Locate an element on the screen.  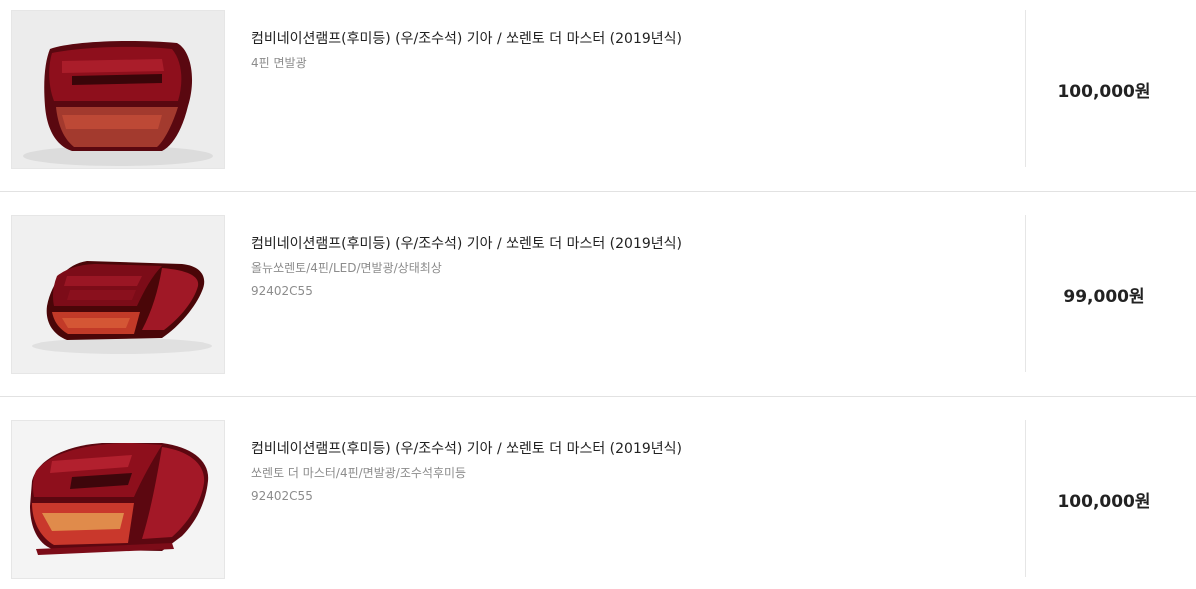
product-description: 쏘렌토 더 마스터/4핀/면발광/조수석후미등 is located at coordinates (359, 473).